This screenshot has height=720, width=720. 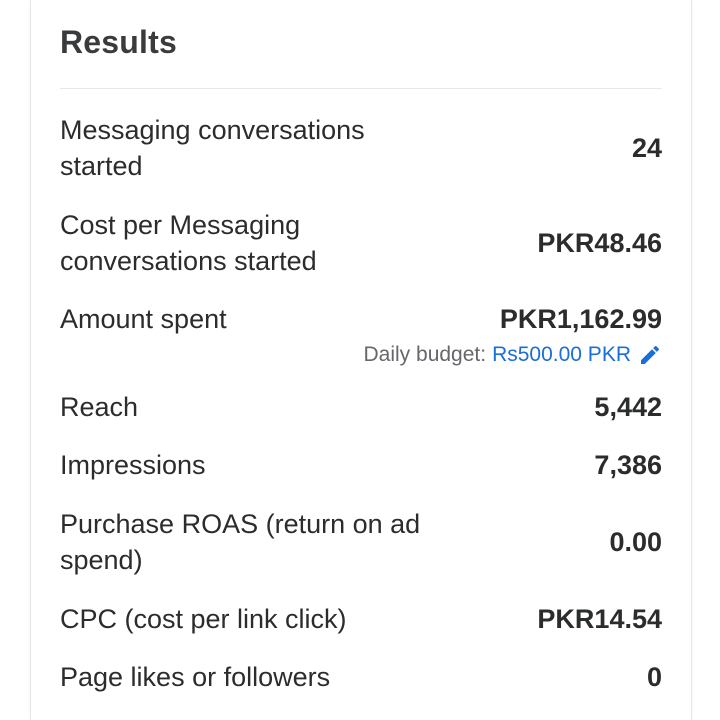 I want to click on metric-row-impressions: Impressions 7,386, so click(x=361, y=465).